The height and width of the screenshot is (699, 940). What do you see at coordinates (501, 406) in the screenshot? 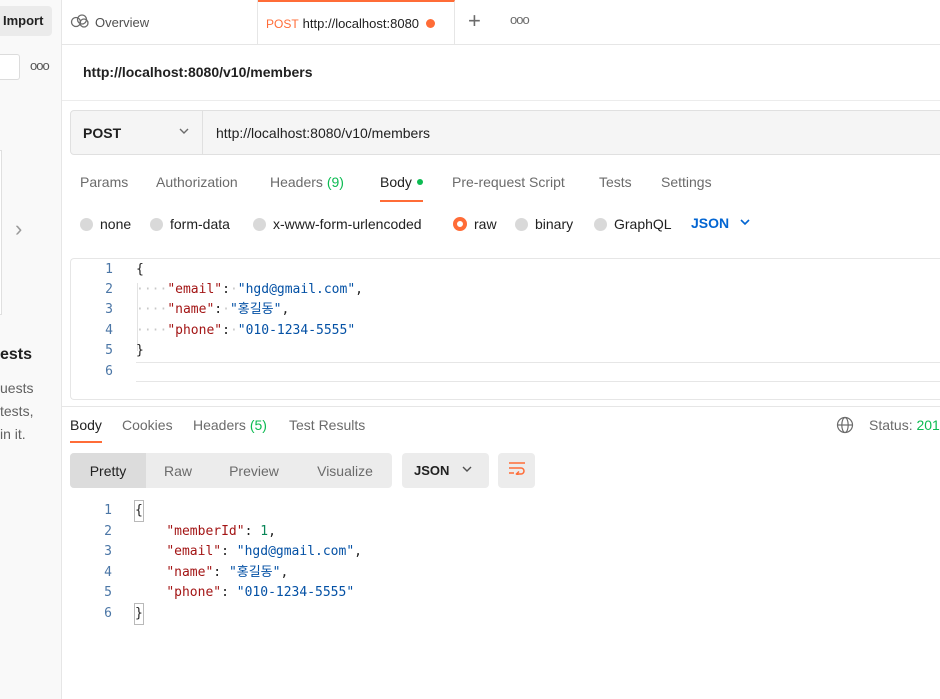
I see `pane-divider` at bounding box center [501, 406].